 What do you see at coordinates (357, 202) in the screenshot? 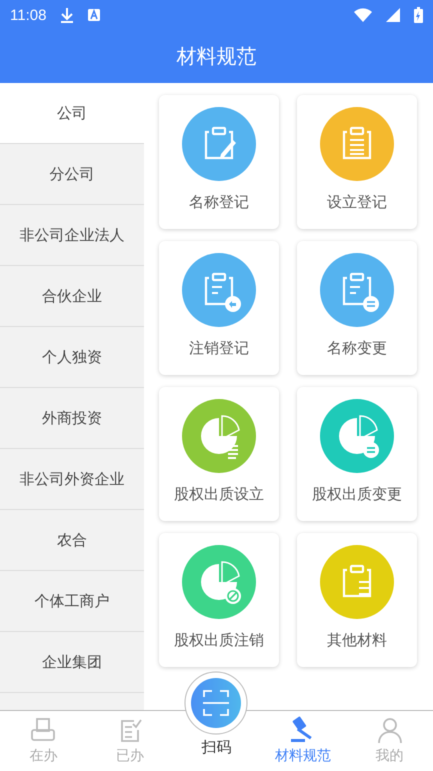
I see `card-label: 设立登记` at bounding box center [357, 202].